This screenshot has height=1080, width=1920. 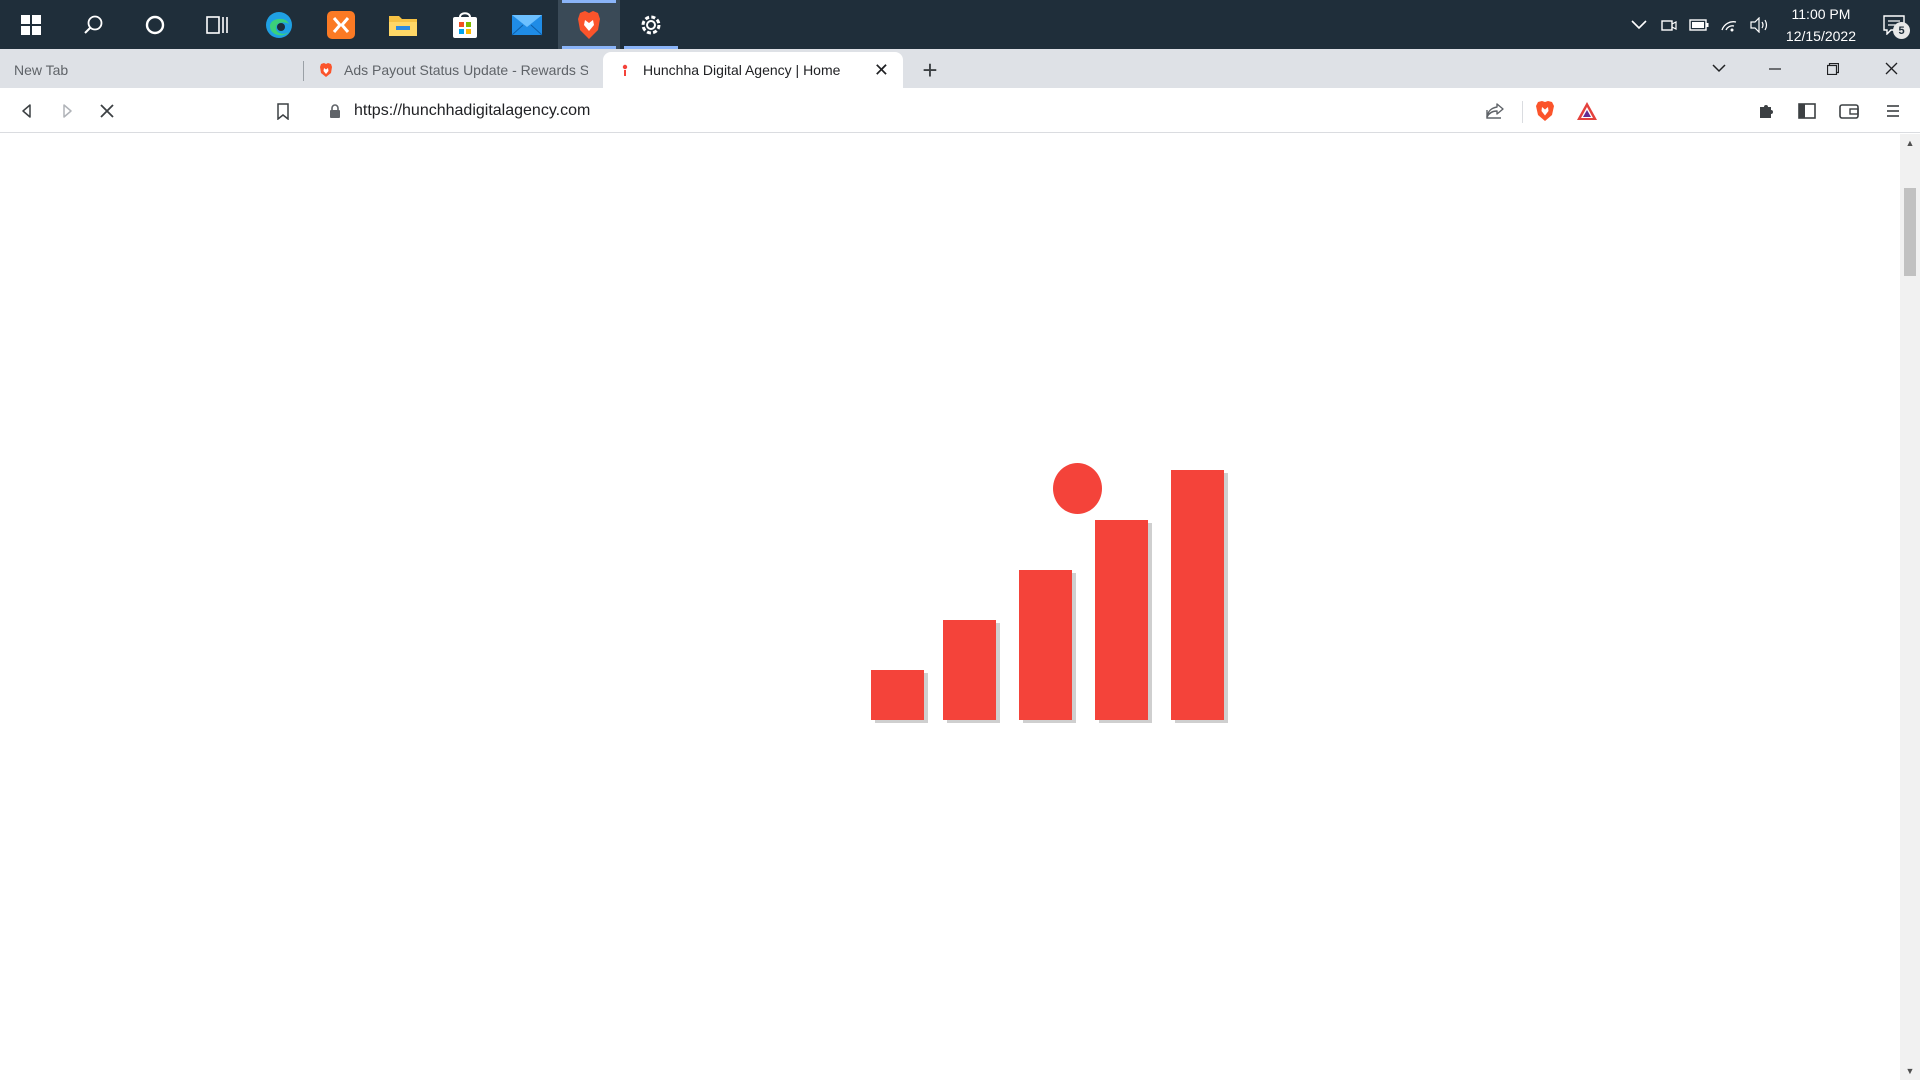 What do you see at coordinates (589, 24) in the screenshot?
I see `brave-icon` at bounding box center [589, 24].